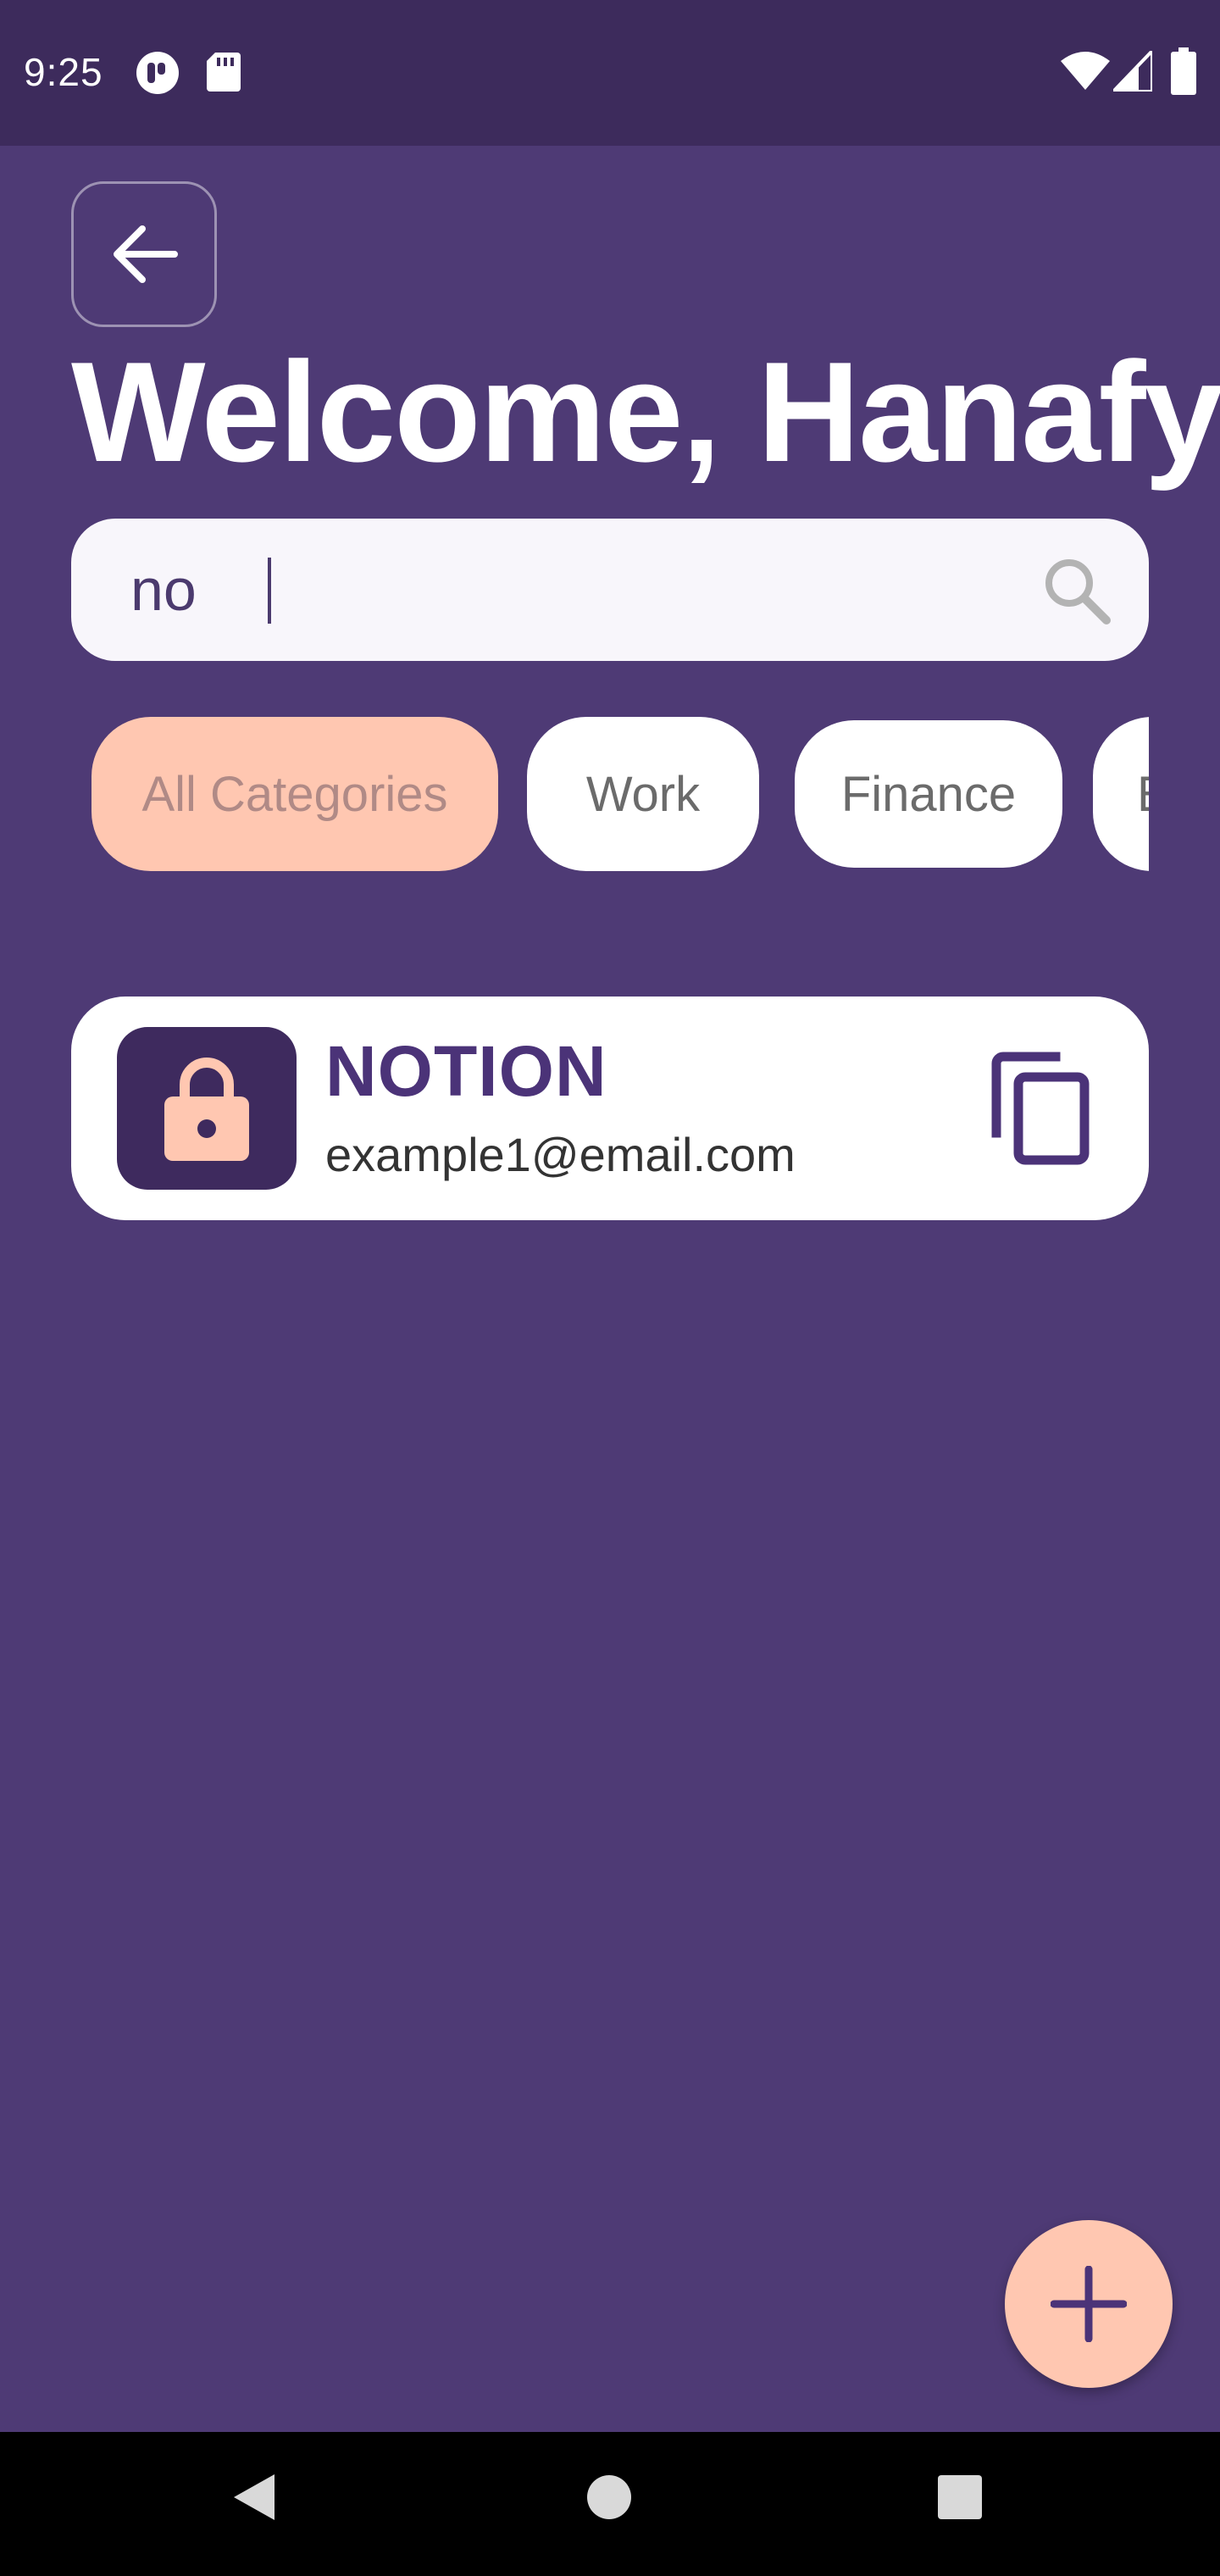 This screenshot has width=1220, height=2576. What do you see at coordinates (1132, 71) in the screenshot?
I see `signal-icon` at bounding box center [1132, 71].